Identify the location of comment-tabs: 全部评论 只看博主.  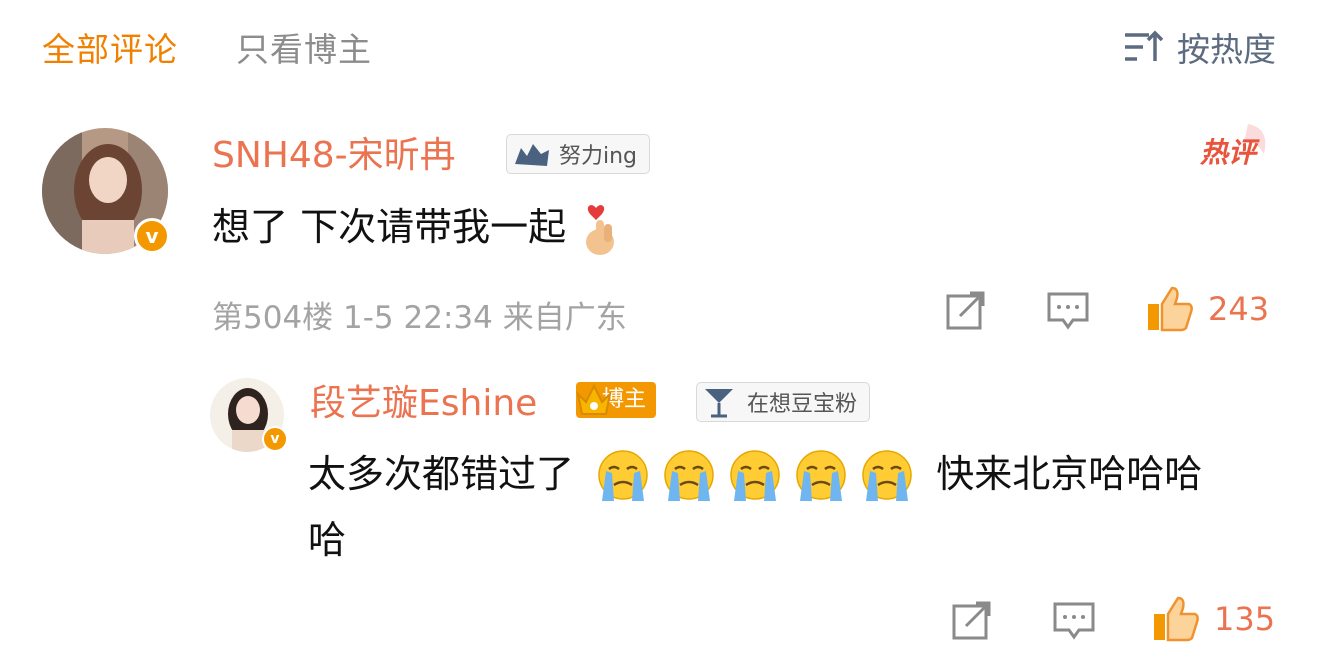
(236, 47).